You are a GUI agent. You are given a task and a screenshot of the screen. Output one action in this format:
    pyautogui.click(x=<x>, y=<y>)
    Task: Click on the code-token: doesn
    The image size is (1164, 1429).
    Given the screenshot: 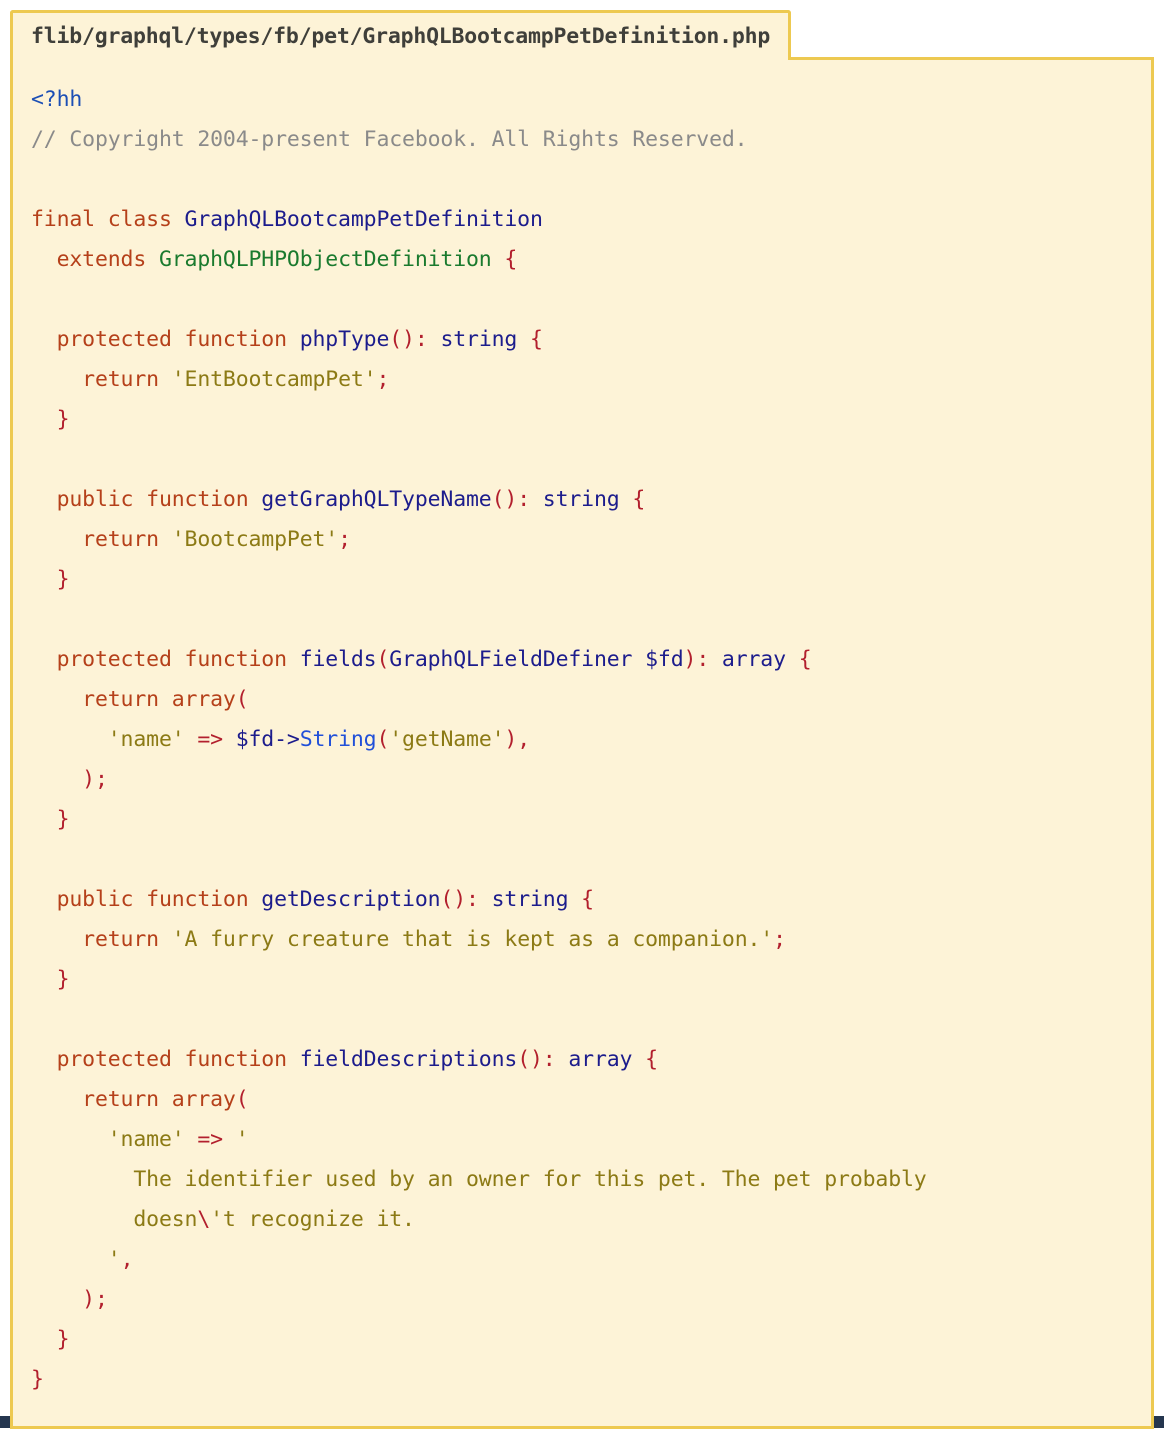 What is the action you would take?
    pyautogui.click(x=114, y=1219)
    